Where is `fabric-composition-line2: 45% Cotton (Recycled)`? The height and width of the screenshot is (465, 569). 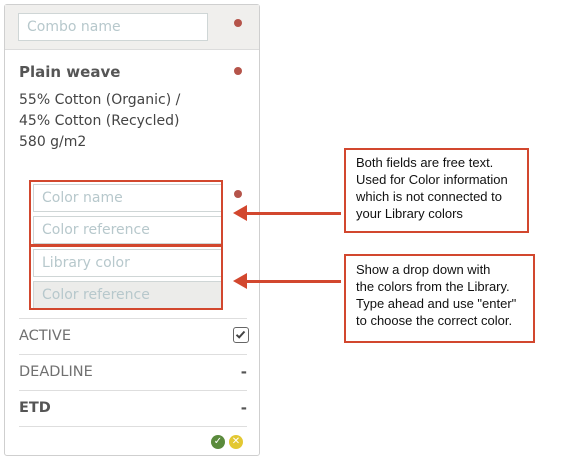 fabric-composition-line2: 45% Cotton (Recycled) is located at coordinates (99, 121).